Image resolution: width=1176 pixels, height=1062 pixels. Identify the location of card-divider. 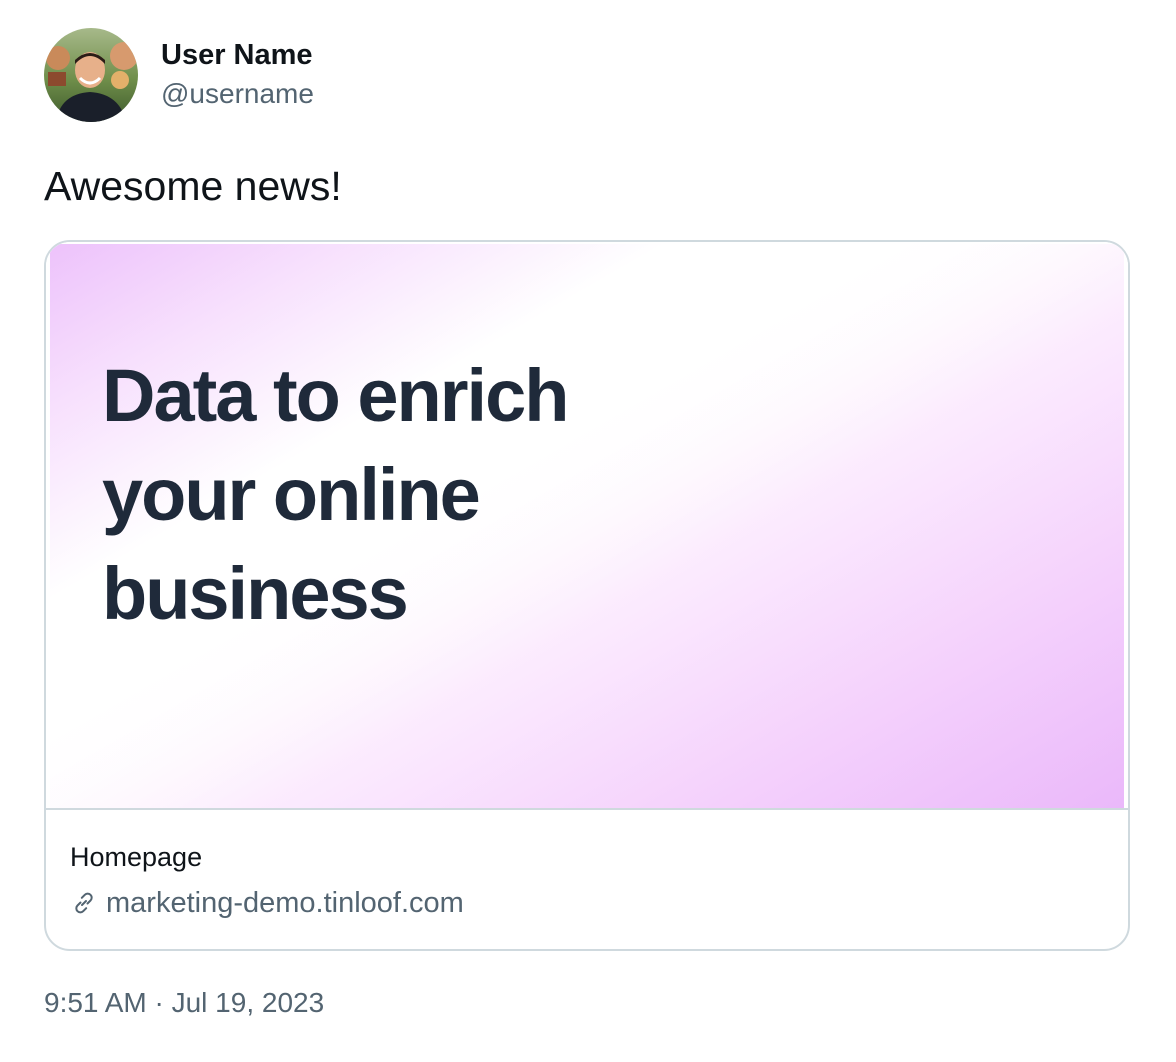
(587, 809).